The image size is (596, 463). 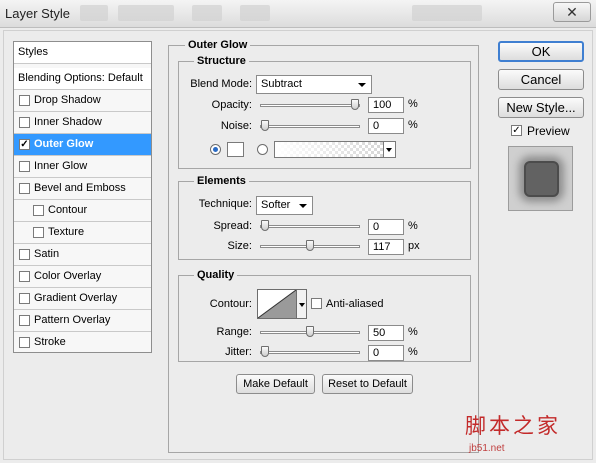 What do you see at coordinates (298, 14) in the screenshot?
I see `title-bar: Layer Style ✕` at bounding box center [298, 14].